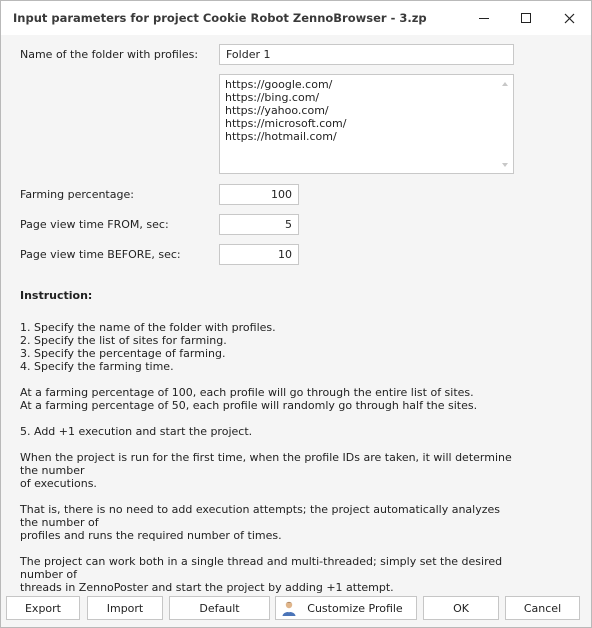 The image size is (592, 628). What do you see at coordinates (272, 97) in the screenshot?
I see `site-line: https://bing.com/` at bounding box center [272, 97].